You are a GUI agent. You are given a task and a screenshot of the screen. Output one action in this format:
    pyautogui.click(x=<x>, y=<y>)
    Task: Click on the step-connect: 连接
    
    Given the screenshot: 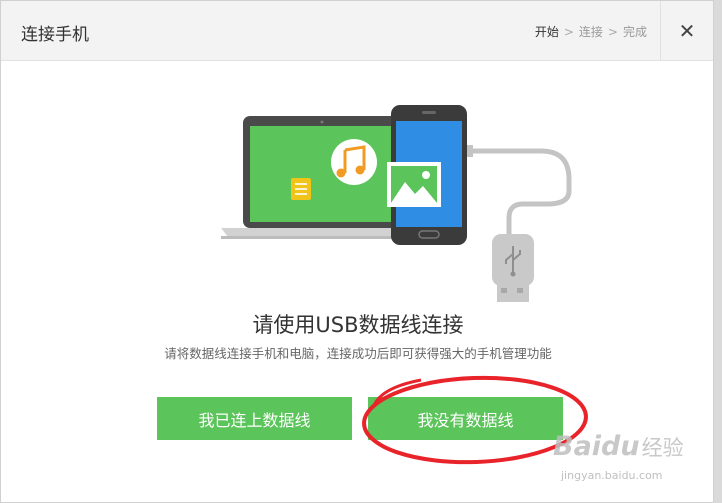 What is the action you would take?
    pyautogui.click(x=590, y=32)
    